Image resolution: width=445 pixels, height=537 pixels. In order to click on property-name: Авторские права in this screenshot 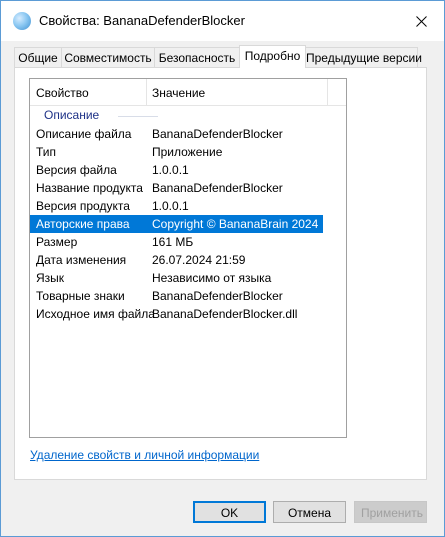, I will do `click(83, 224)`.